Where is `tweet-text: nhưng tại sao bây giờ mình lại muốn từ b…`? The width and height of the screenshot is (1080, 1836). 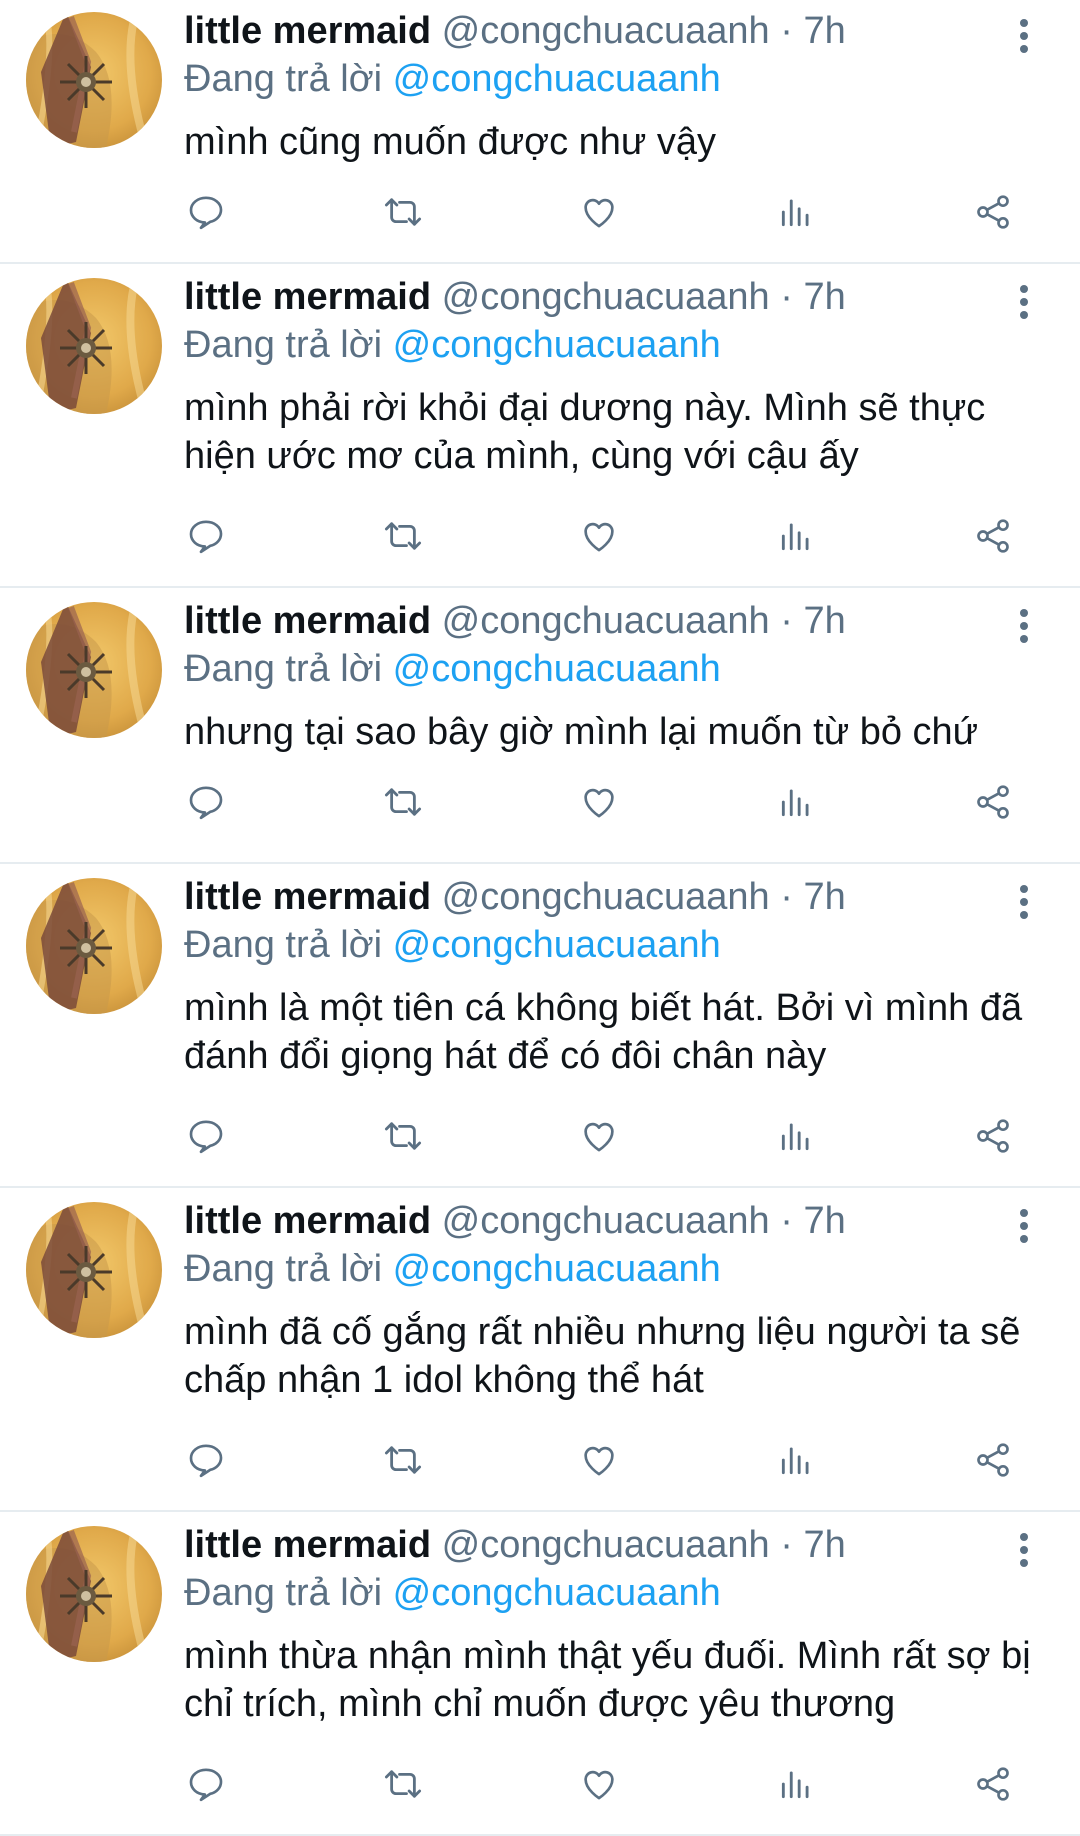 tweet-text: nhưng tại sao bây giờ mình lại muốn từ b… is located at coordinates (581, 732).